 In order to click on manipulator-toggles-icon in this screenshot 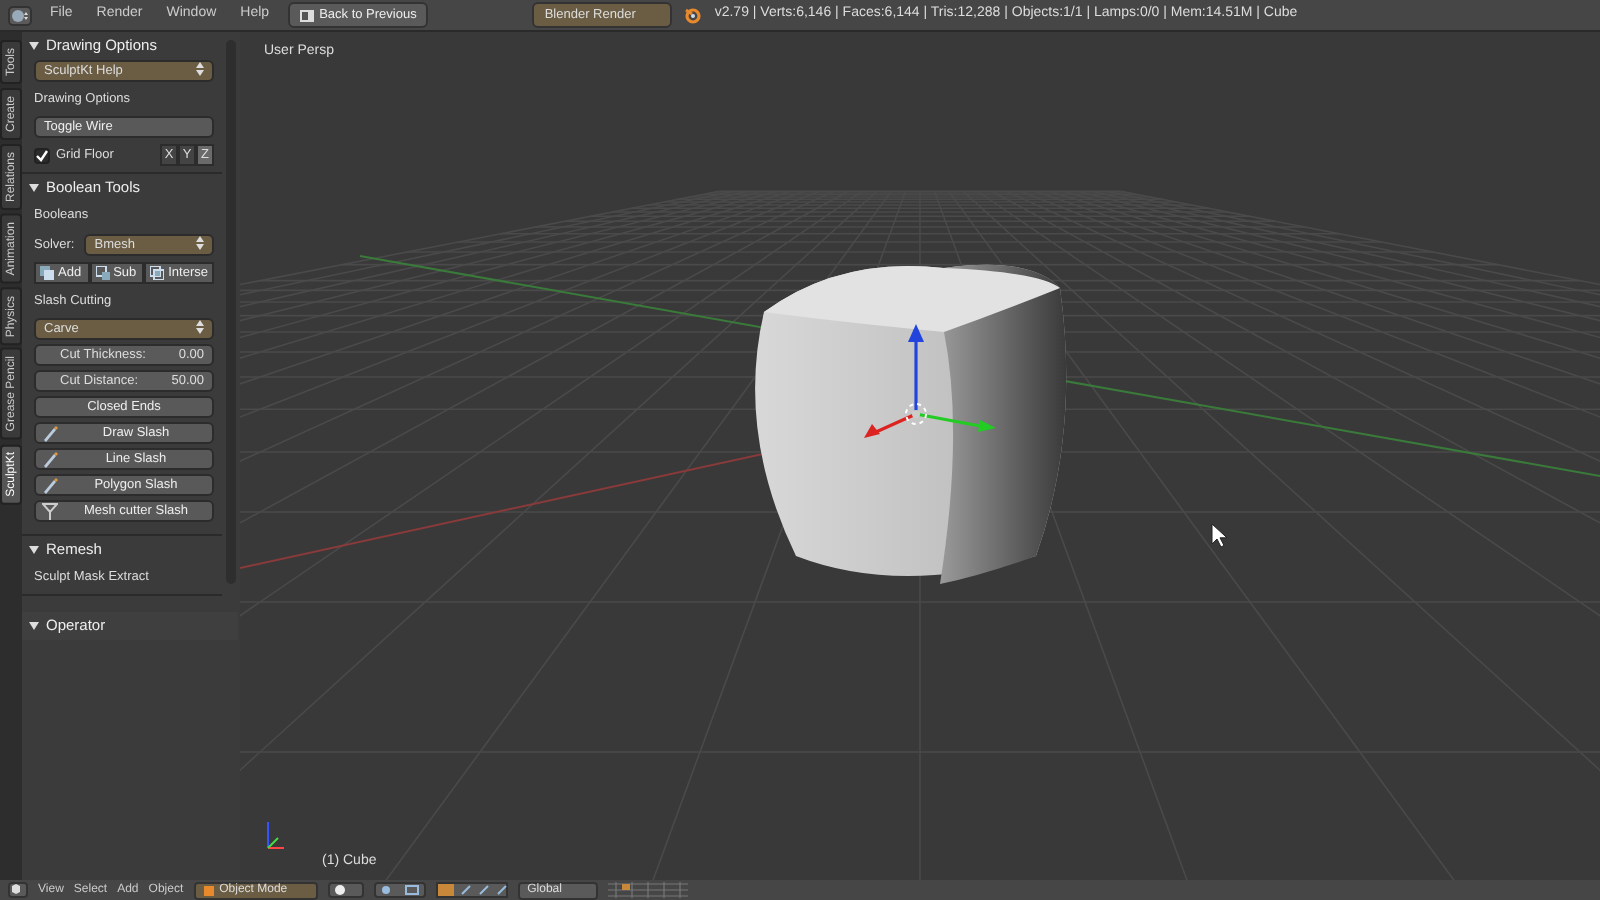, I will do `click(471, 890)`.